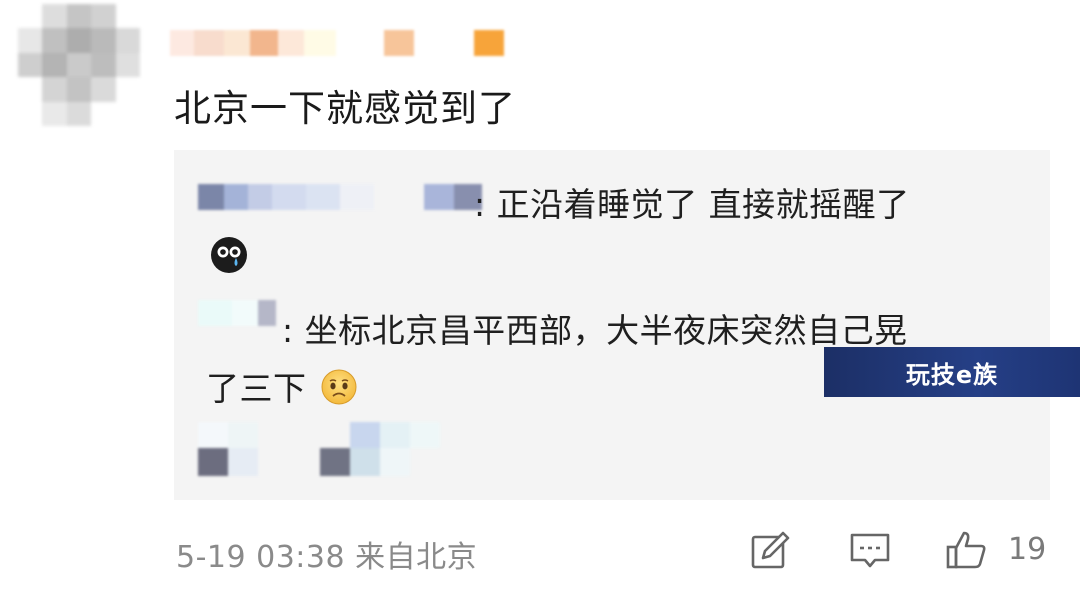 Image resolution: width=1080 pixels, height=592 pixels. What do you see at coordinates (870, 550) in the screenshot?
I see `comment-icon` at bounding box center [870, 550].